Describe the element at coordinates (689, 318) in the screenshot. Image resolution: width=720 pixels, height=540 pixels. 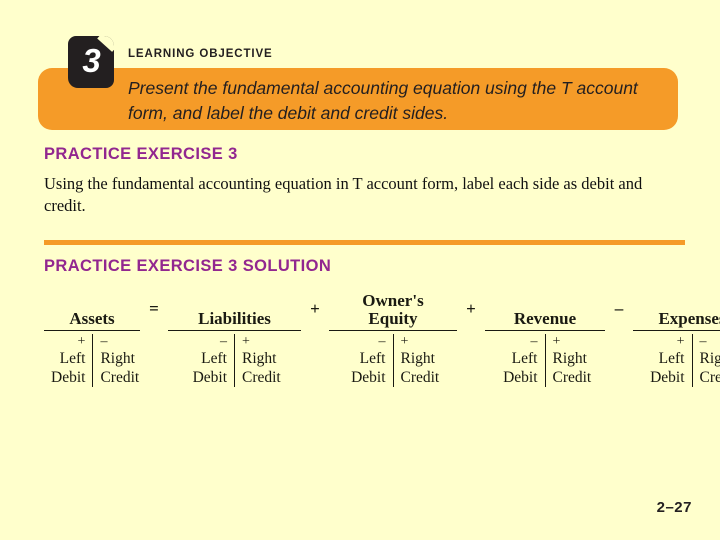
I see `account-title: Expenses` at that location.